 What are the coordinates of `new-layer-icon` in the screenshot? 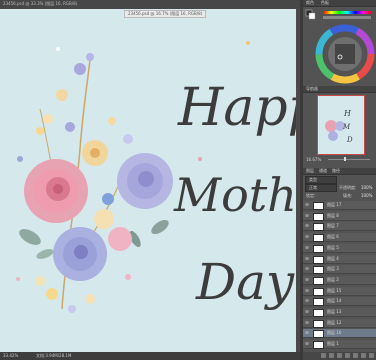 It's located at (363, 355).